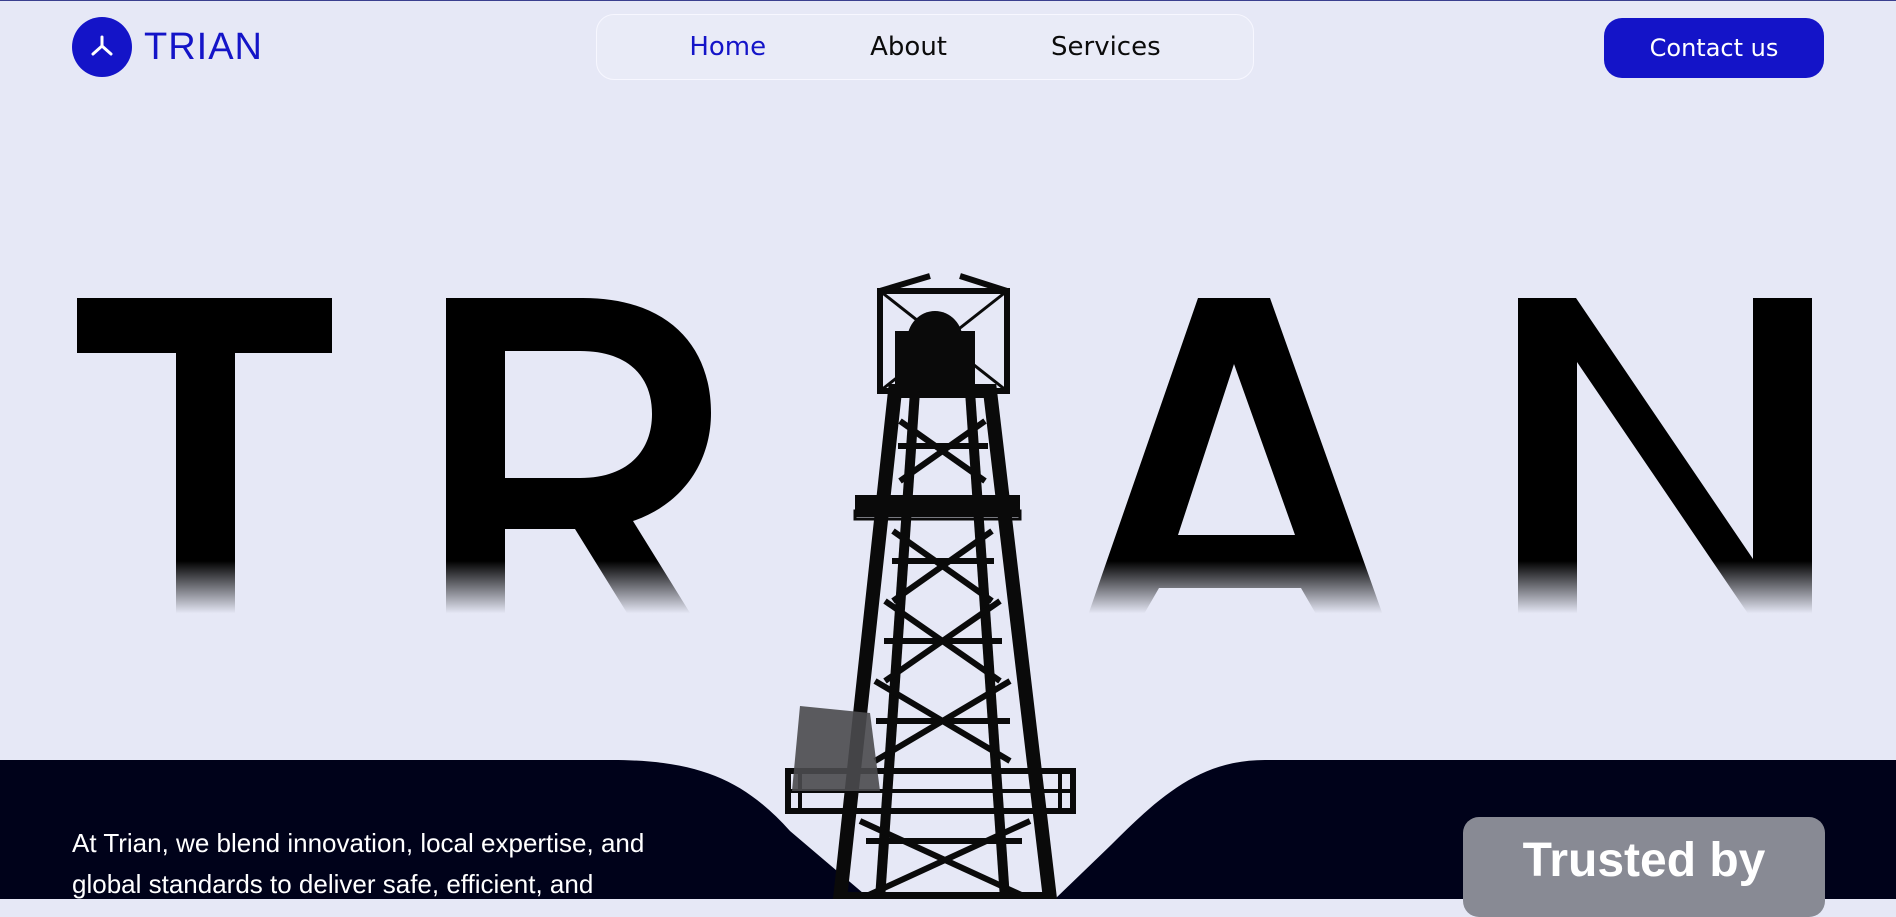 The height and width of the screenshot is (917, 1896). What do you see at coordinates (727, 47) in the screenshot?
I see `nav-home: Home` at bounding box center [727, 47].